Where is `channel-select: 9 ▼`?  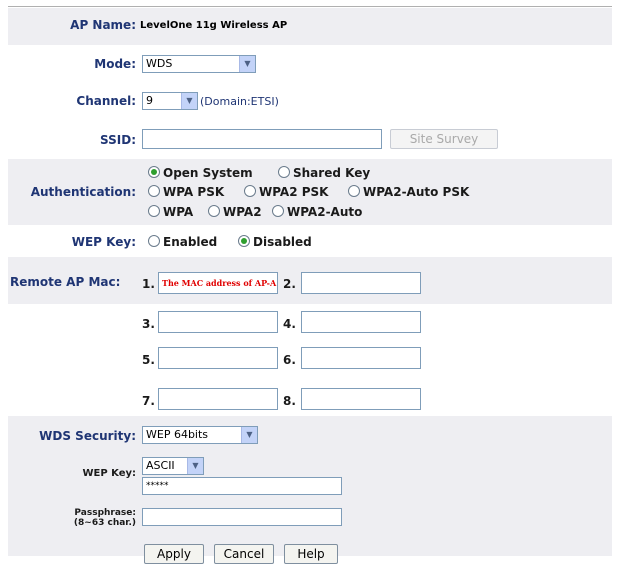 channel-select: 9 ▼ is located at coordinates (170, 101).